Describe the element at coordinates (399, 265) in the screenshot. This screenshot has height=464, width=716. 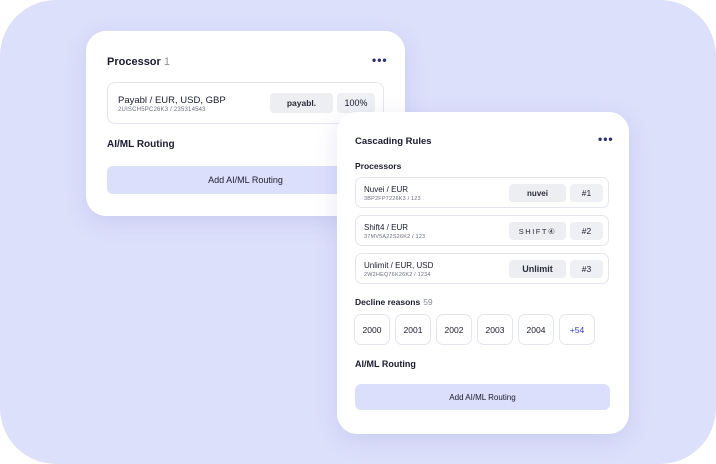
I see `processor-name: Unlimit / EUR, USD` at that location.